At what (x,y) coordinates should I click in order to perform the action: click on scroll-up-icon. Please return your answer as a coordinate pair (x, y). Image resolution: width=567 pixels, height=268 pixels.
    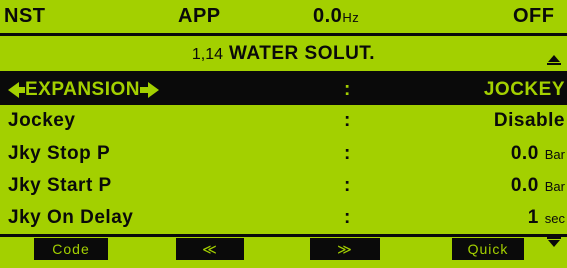
    Looking at the image, I should click on (554, 59).